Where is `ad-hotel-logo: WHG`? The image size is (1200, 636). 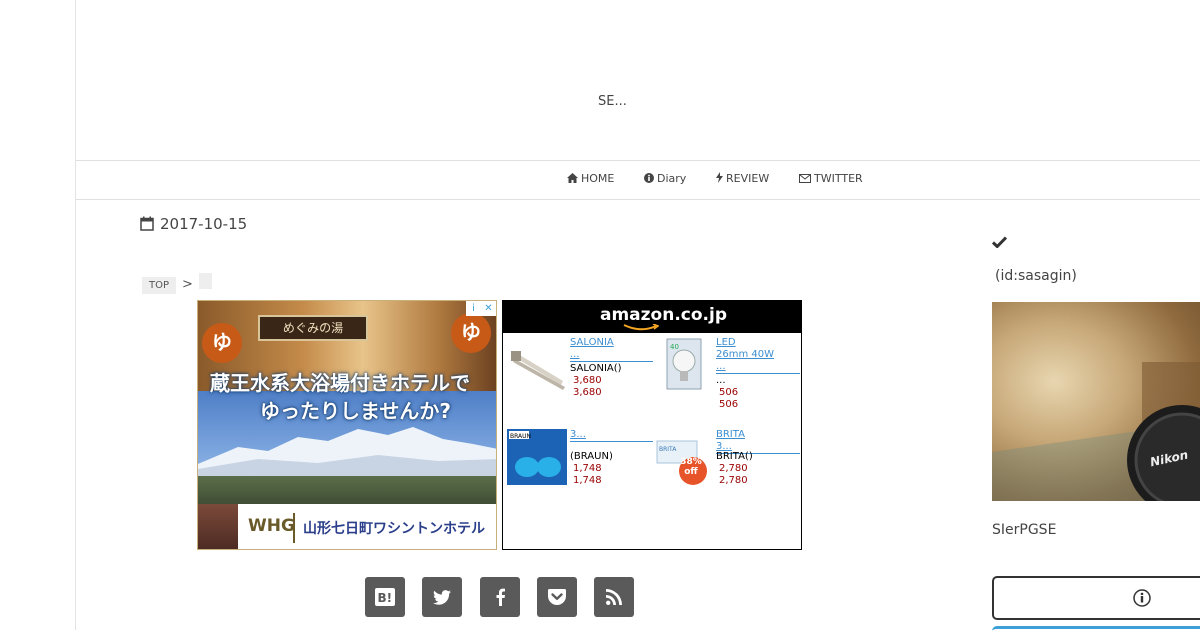 ad-hotel-logo: WHG is located at coordinates (271, 526).